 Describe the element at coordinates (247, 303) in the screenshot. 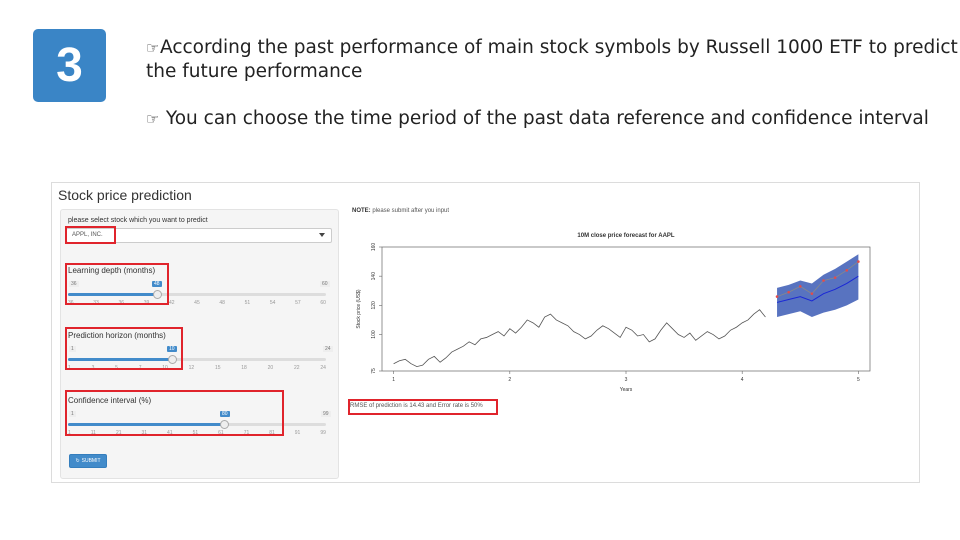

I see `slider-tick-label: 51` at that location.